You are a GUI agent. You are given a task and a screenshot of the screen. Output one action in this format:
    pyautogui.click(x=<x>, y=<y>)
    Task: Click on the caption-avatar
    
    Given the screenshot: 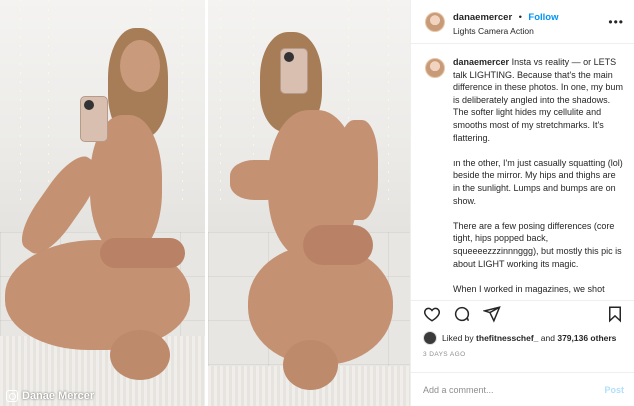 What is the action you would take?
    pyautogui.click(x=435, y=68)
    